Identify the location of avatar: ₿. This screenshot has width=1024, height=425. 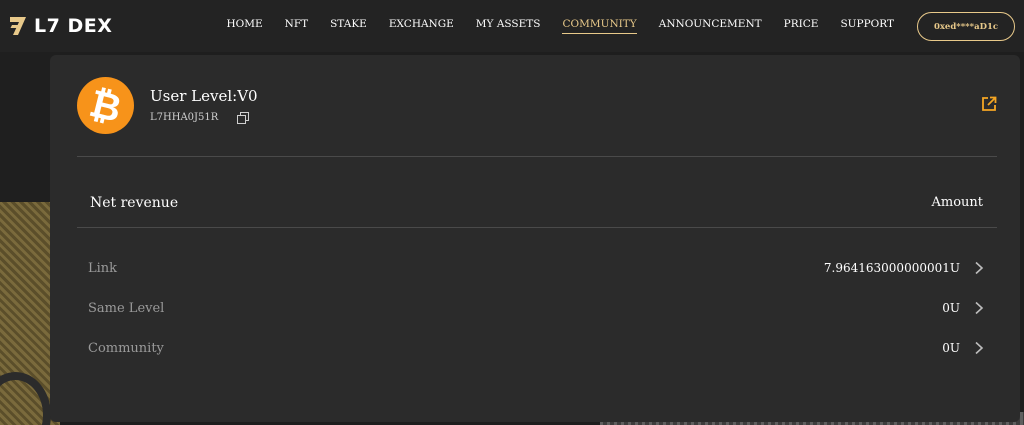
(105, 105).